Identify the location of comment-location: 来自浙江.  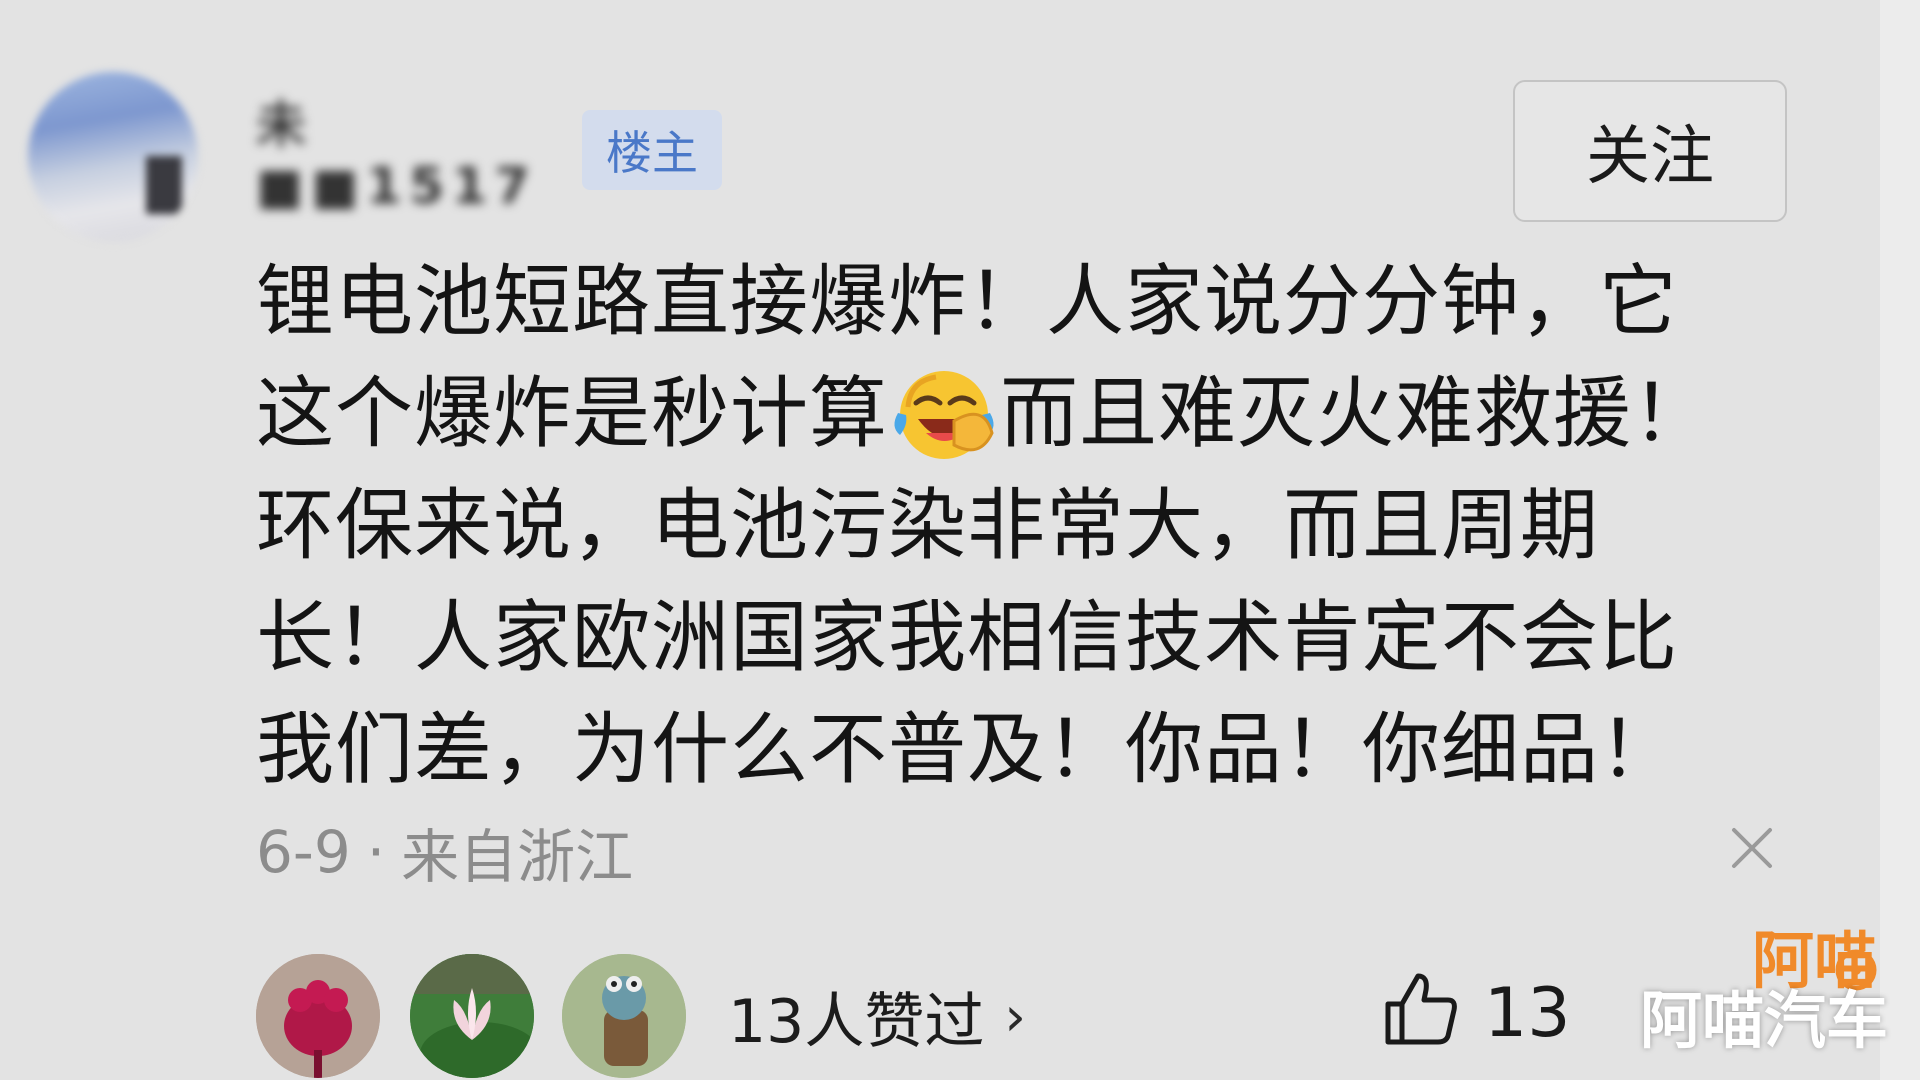
(517, 857).